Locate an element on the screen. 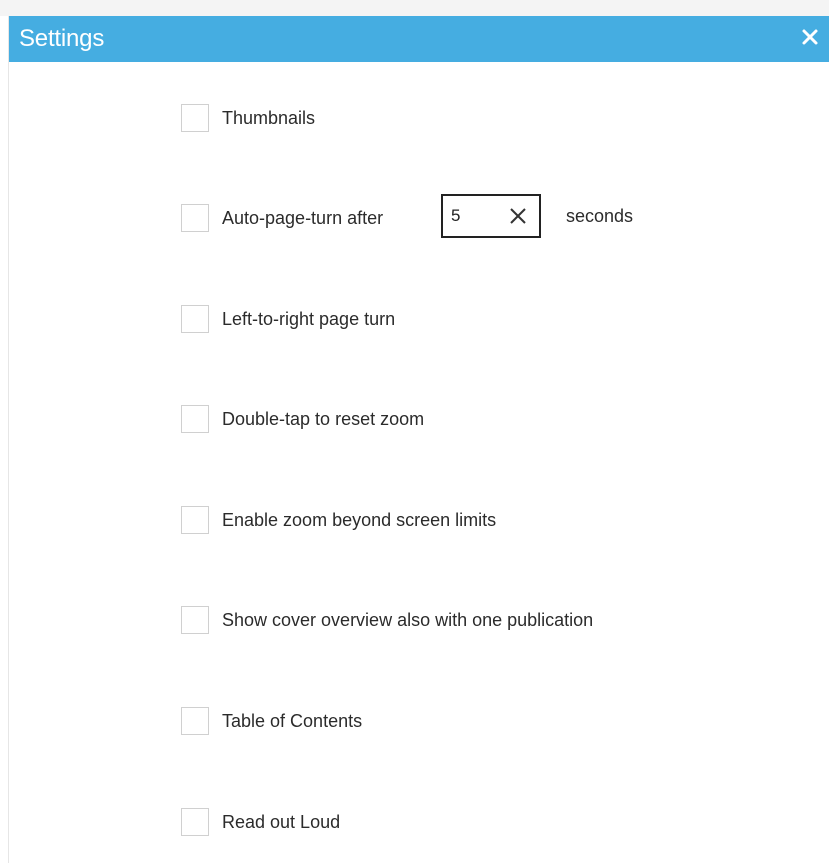 The width and height of the screenshot is (829, 863). close-icon is located at coordinates (810, 37).